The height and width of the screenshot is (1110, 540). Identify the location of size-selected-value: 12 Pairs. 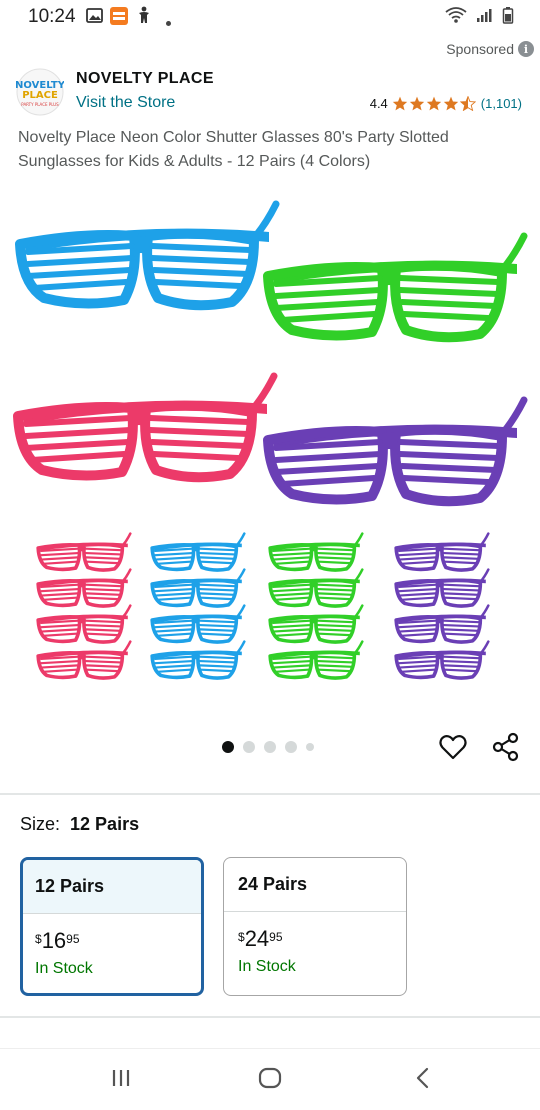
(105, 824).